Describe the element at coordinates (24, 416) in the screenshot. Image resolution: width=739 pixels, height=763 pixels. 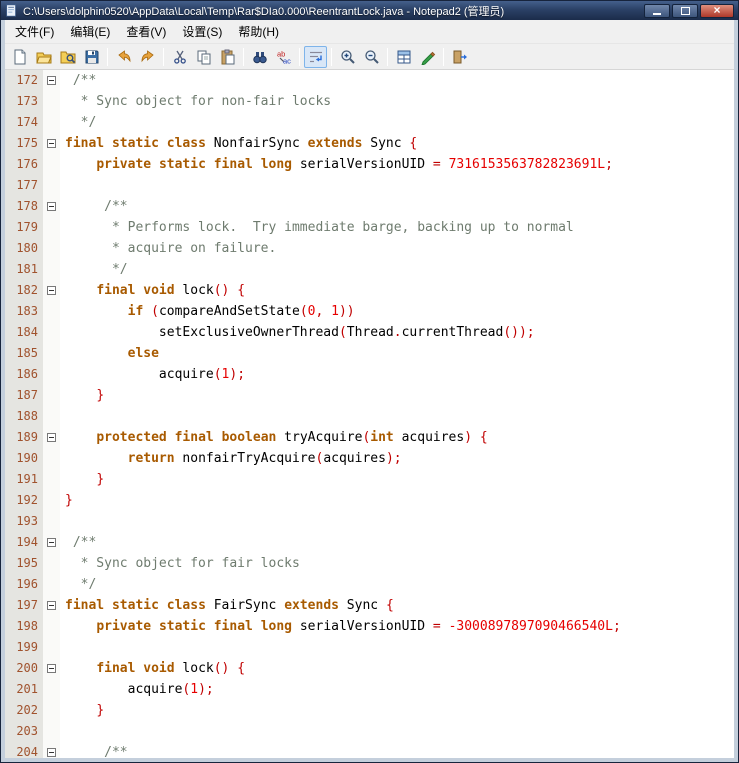
I see `line-number: 188` at that location.